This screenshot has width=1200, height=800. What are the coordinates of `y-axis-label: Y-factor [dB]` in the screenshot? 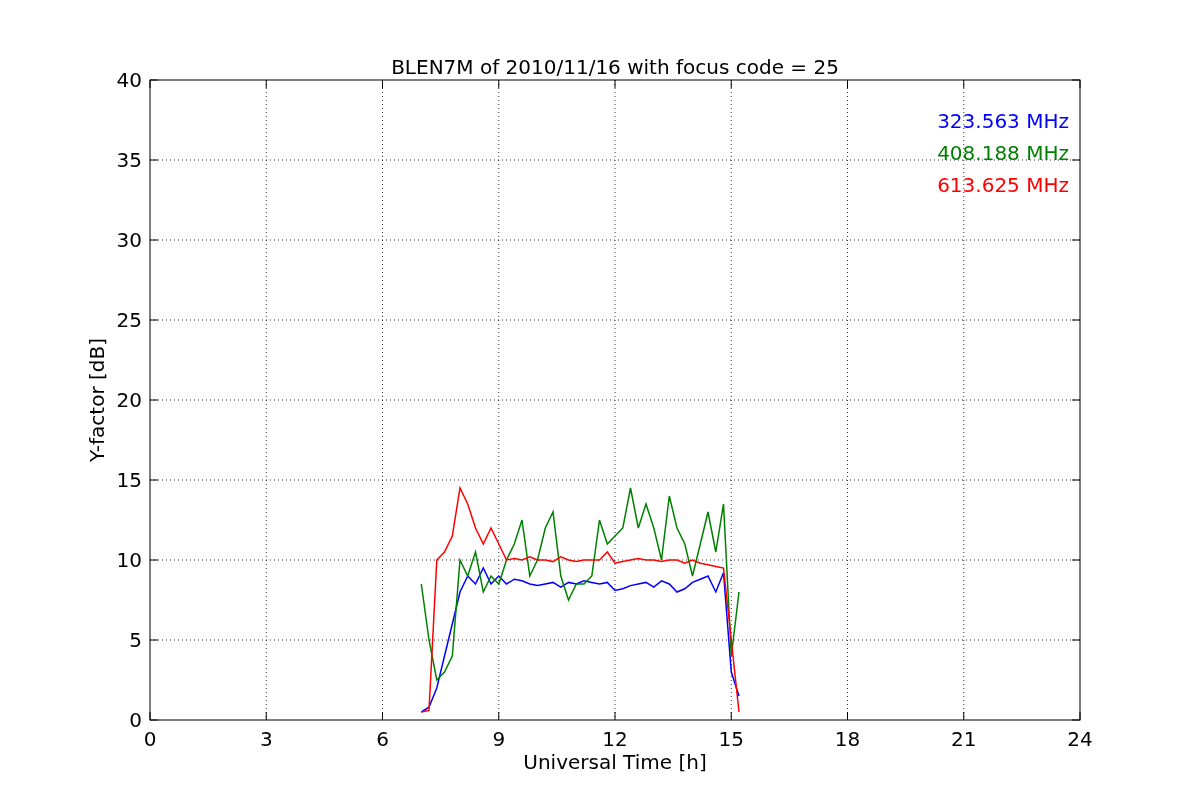 It's located at (97, 400).